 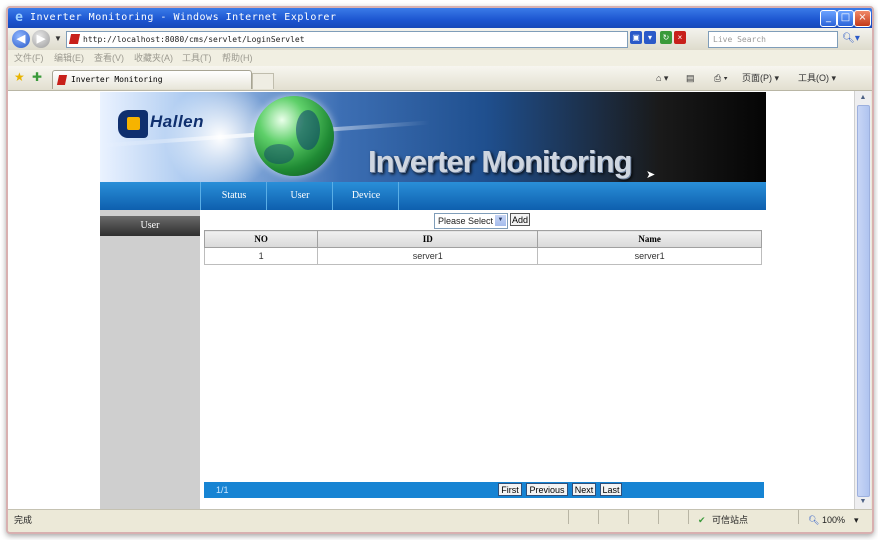 What do you see at coordinates (69, 58) in the screenshot?
I see `menu-edit: 编辑(E)` at bounding box center [69, 58].